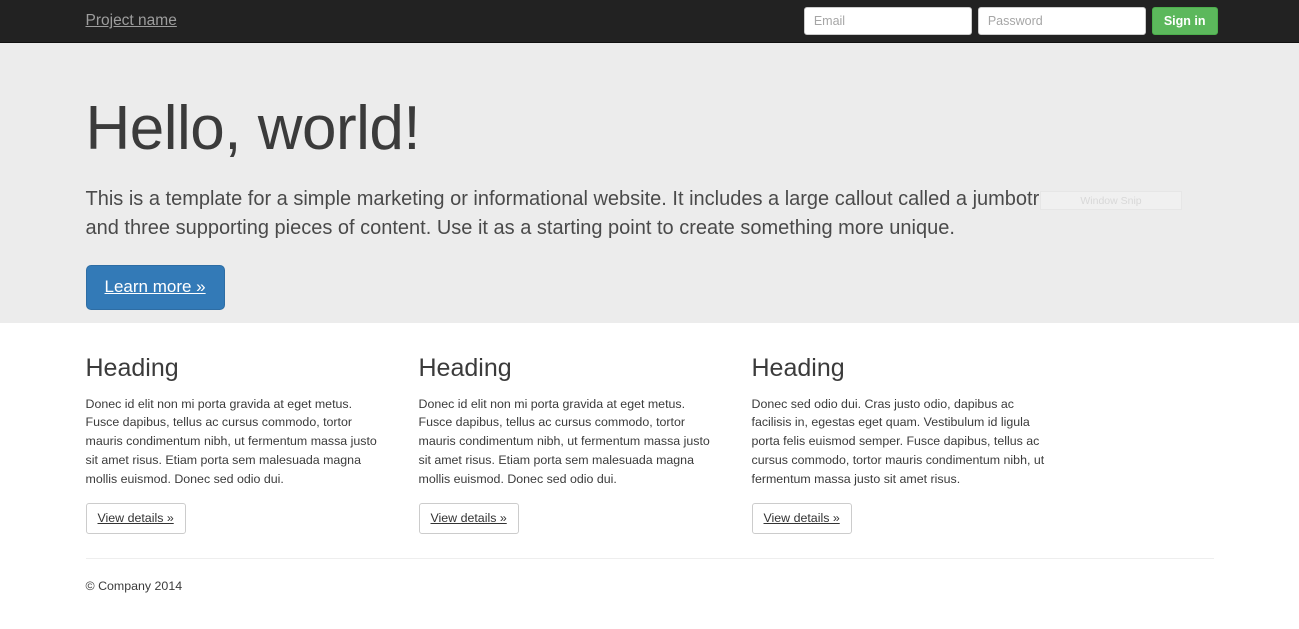 This screenshot has width=1299, height=629. Describe the element at coordinates (253, 128) in the screenshot. I see `page-title: Hello, world!` at that location.